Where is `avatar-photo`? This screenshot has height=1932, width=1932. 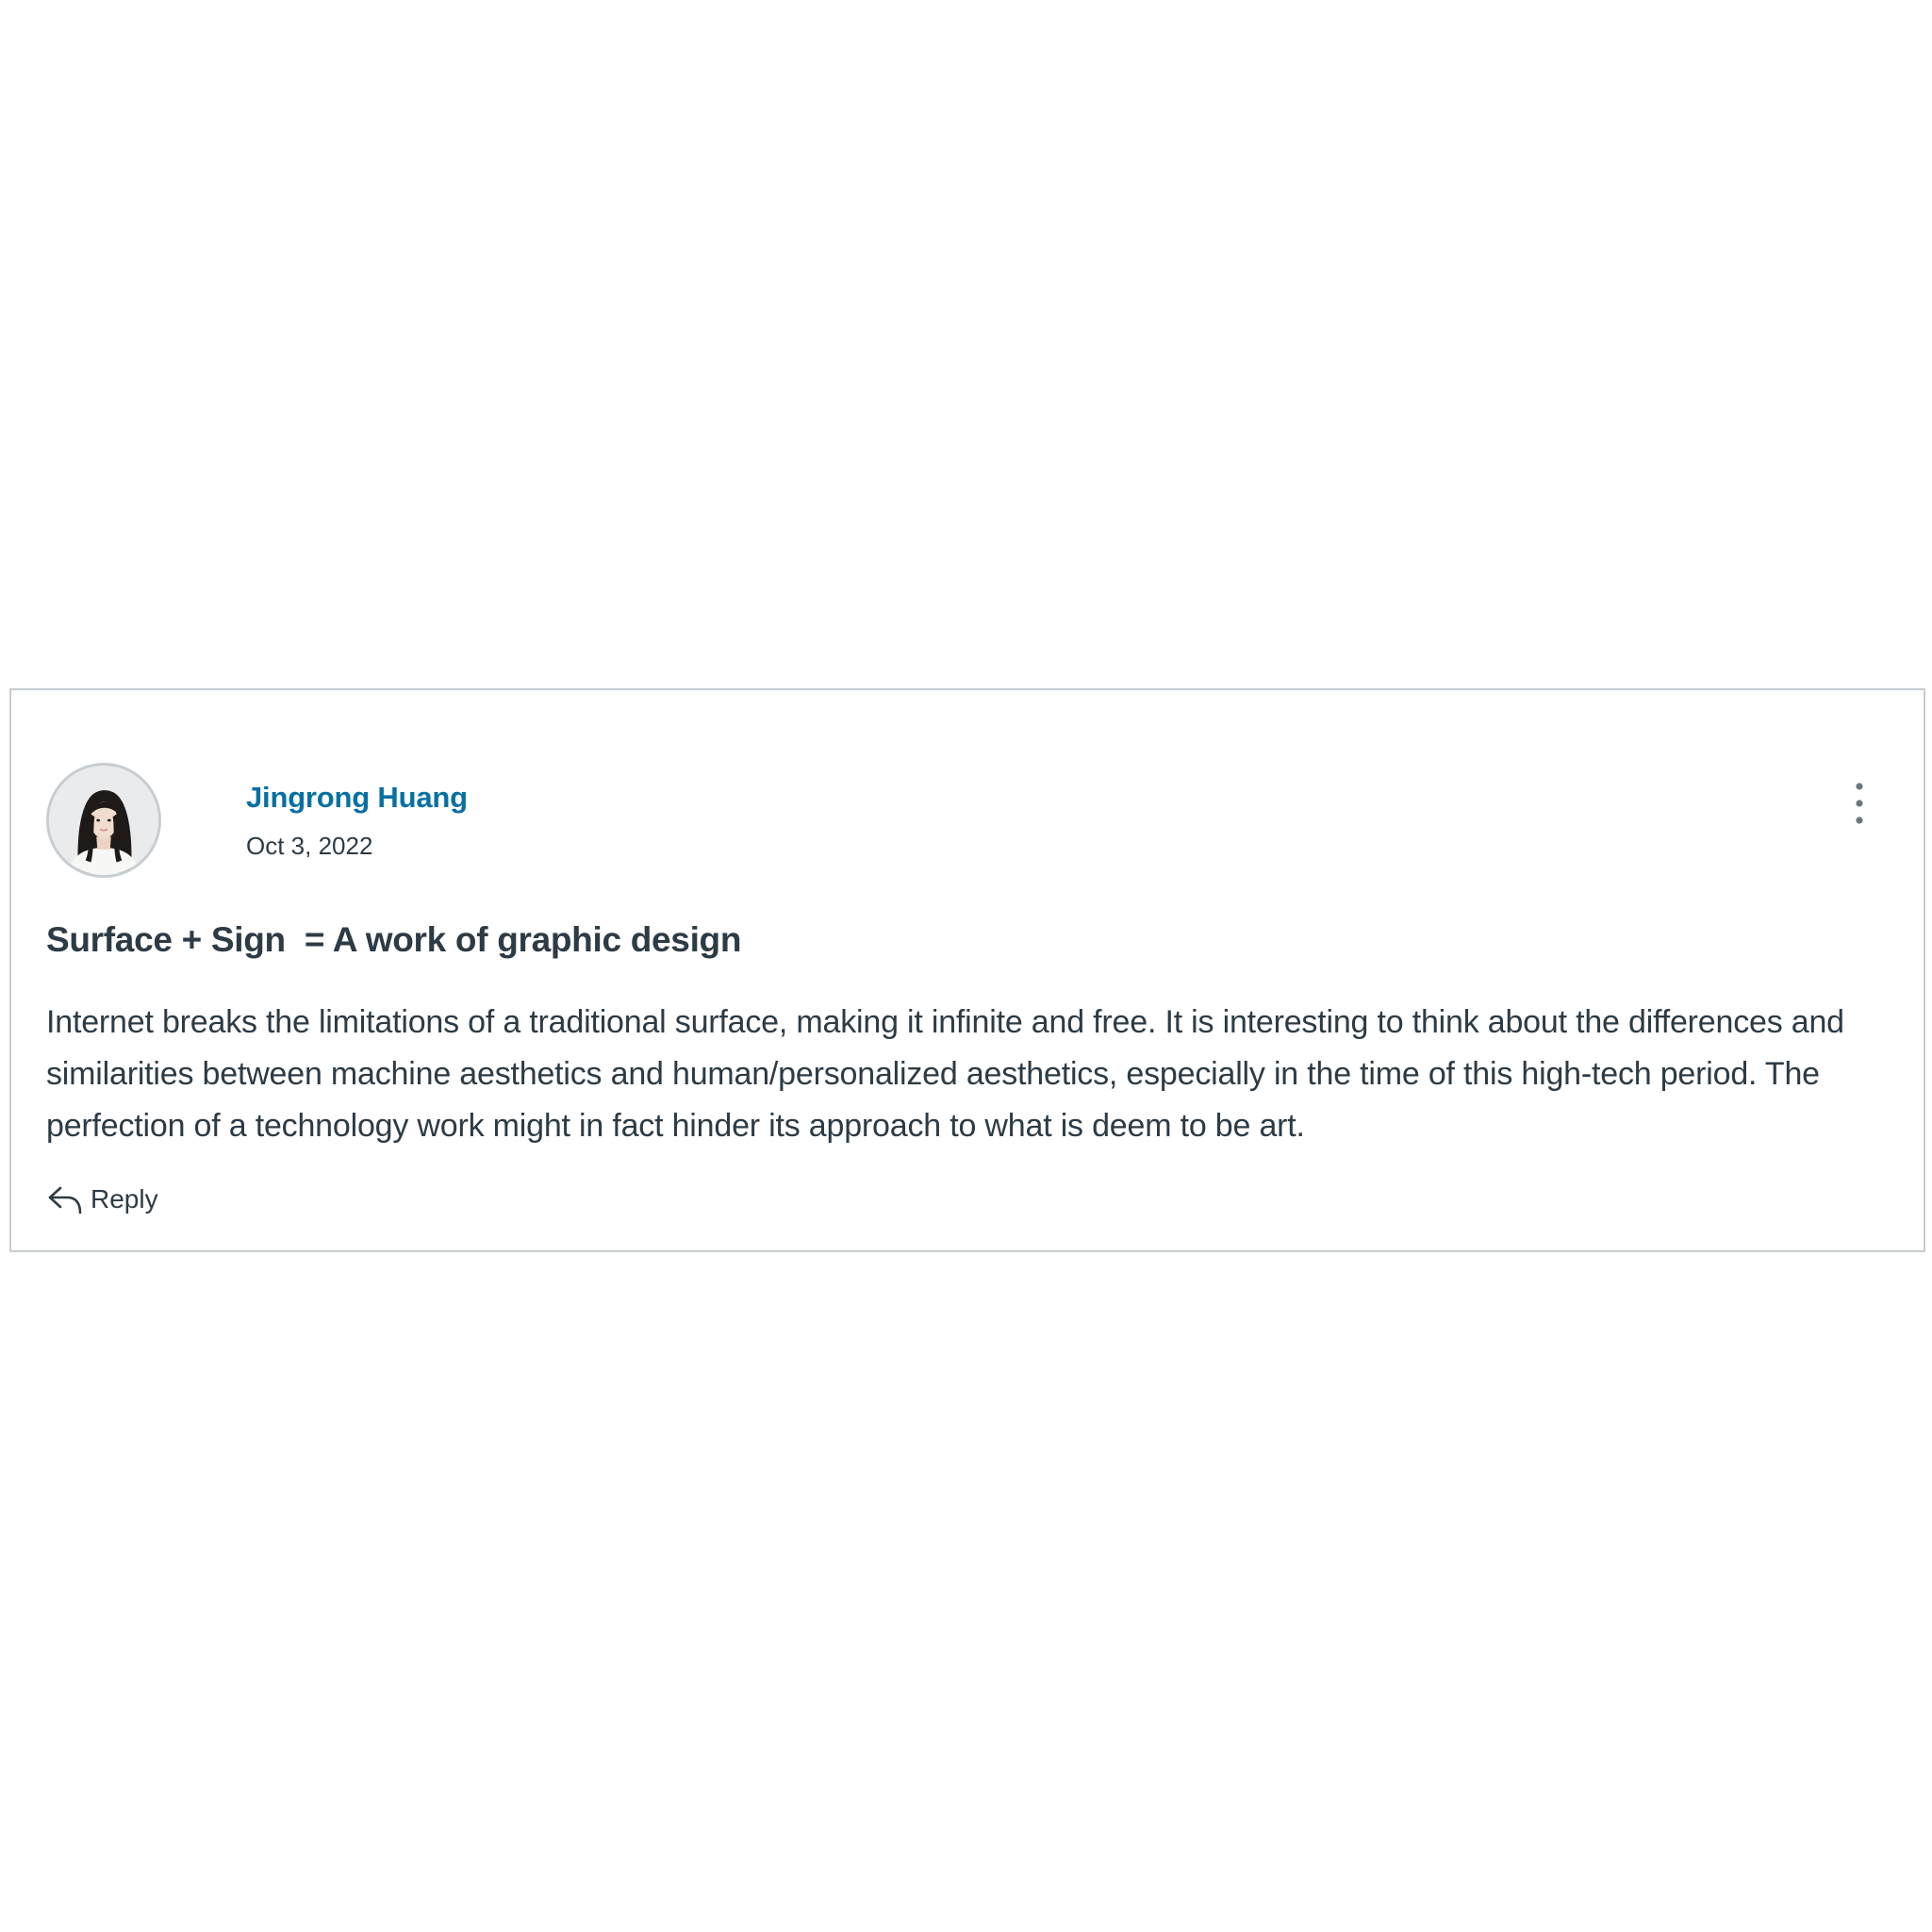 avatar-photo is located at coordinates (103, 820).